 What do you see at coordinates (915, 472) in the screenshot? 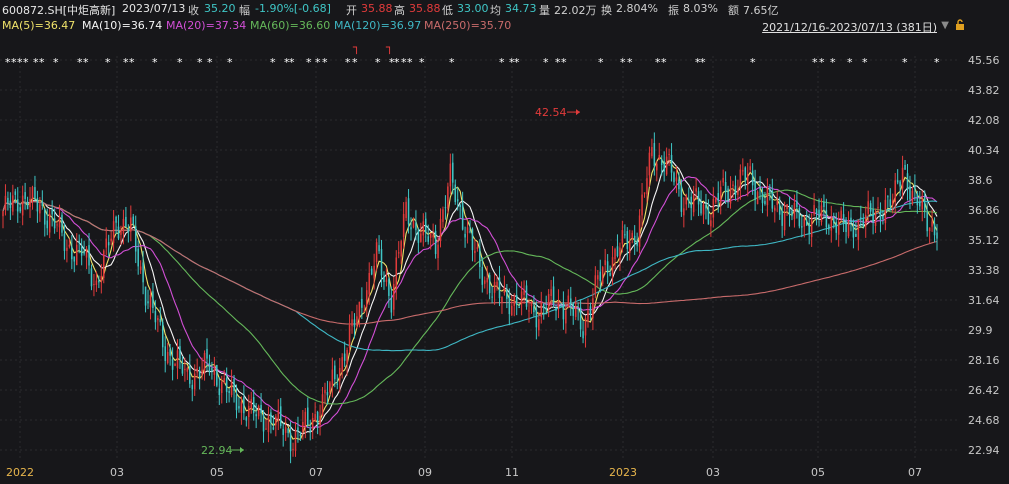
I see `x-tick-label: 07` at bounding box center [915, 472].